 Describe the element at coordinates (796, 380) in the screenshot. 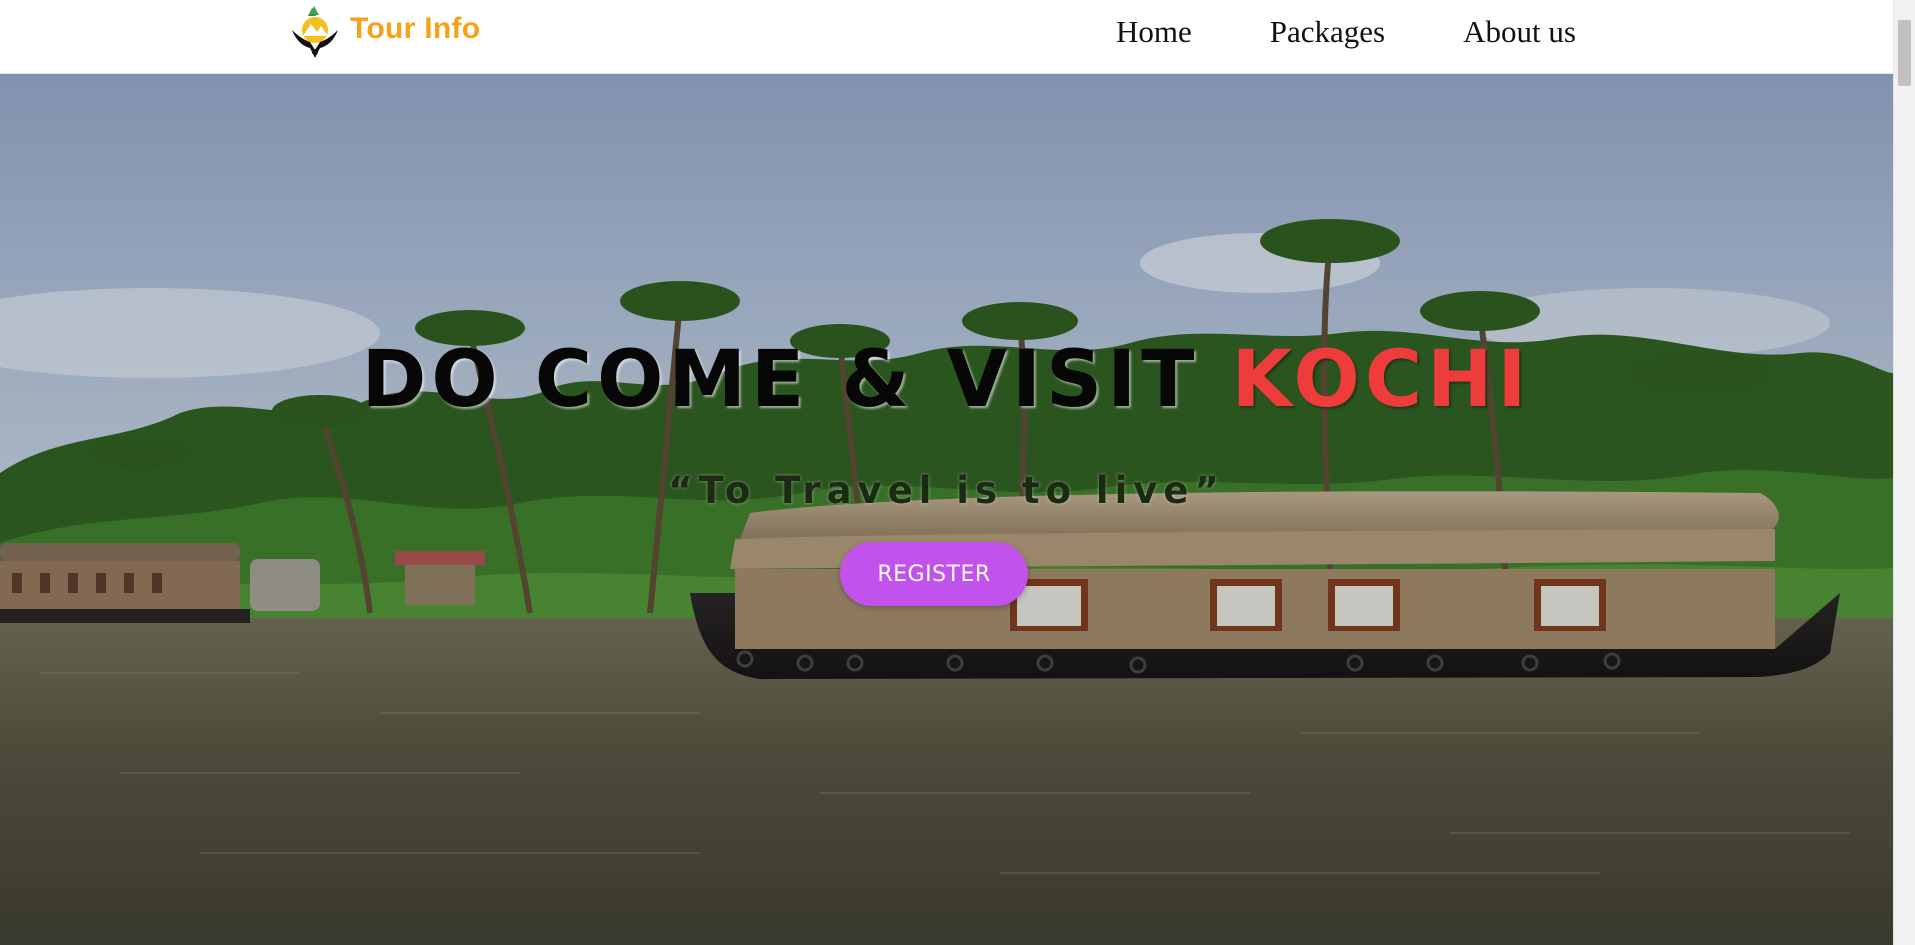

I see `hero-heading-main: DO COME & VISIT` at that location.